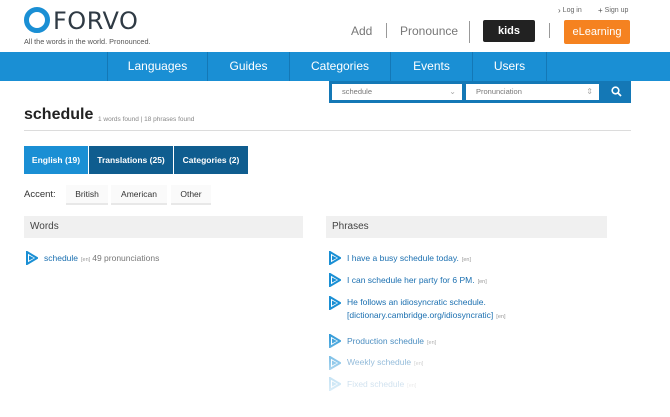  Describe the element at coordinates (59, 114) in the screenshot. I see `page-title: schedule` at that location.